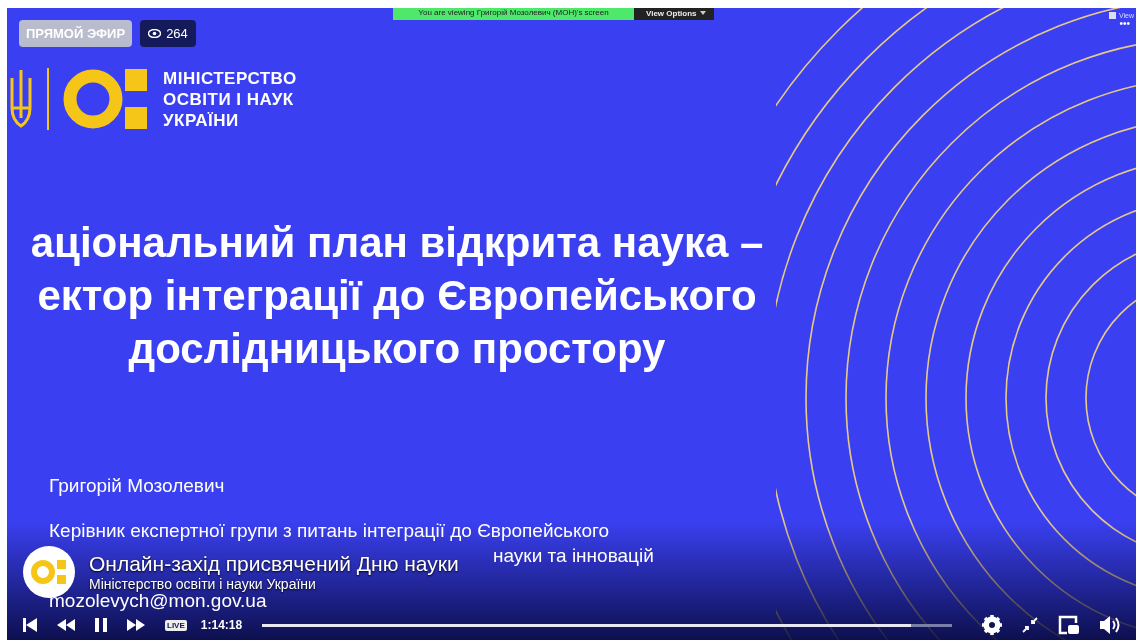 The width and height of the screenshot is (1136, 640). I want to click on page-name: Міністерство освіти і науки України, so click(274, 584).